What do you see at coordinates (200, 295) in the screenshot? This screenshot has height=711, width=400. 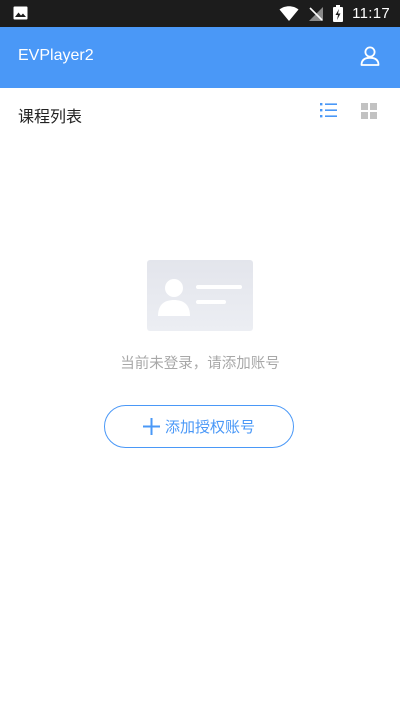 I see `id-card-illustration-icon` at bounding box center [200, 295].